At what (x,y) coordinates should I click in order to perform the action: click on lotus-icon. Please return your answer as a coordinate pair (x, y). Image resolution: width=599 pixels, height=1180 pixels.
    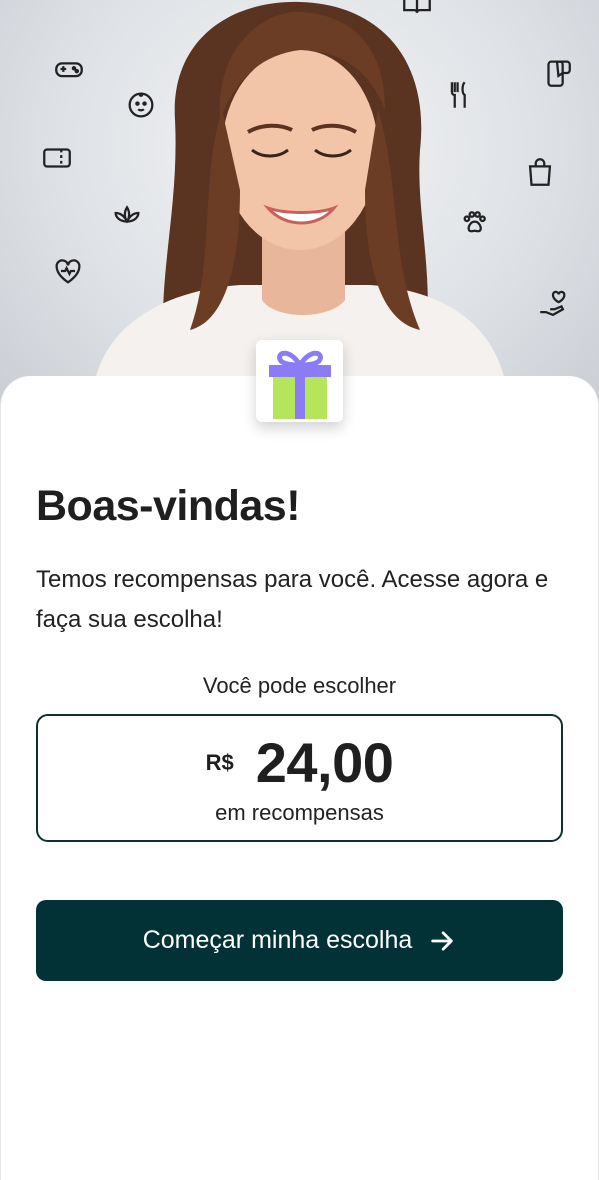
    Looking at the image, I should click on (127, 213).